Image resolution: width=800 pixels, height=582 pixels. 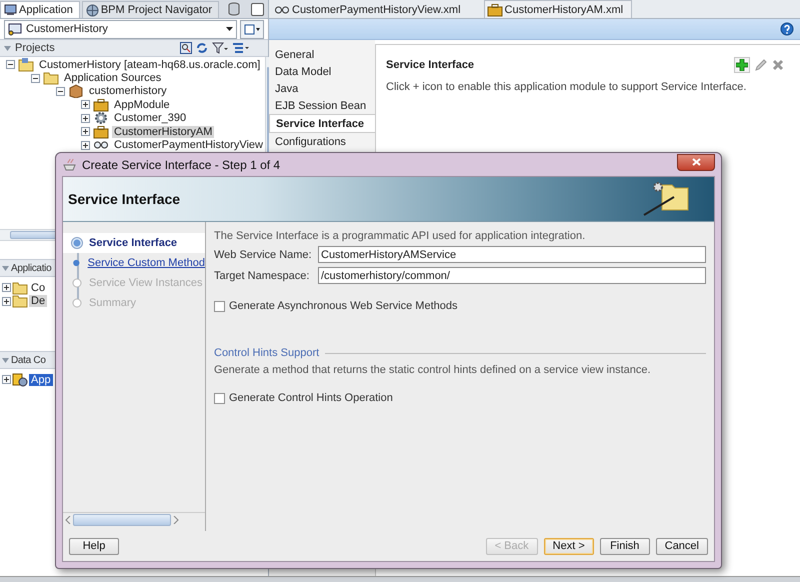 I want to click on nav-item: EJB Session Bean, so click(x=322, y=105).